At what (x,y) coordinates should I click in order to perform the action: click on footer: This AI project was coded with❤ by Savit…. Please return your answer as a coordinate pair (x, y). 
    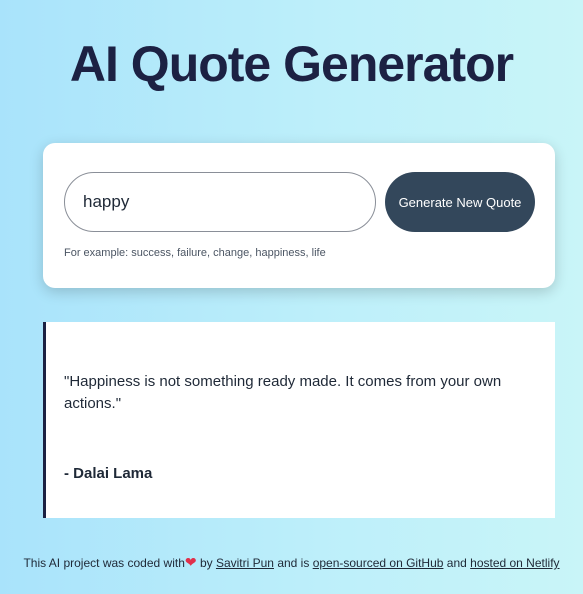
    Looking at the image, I should click on (291, 562).